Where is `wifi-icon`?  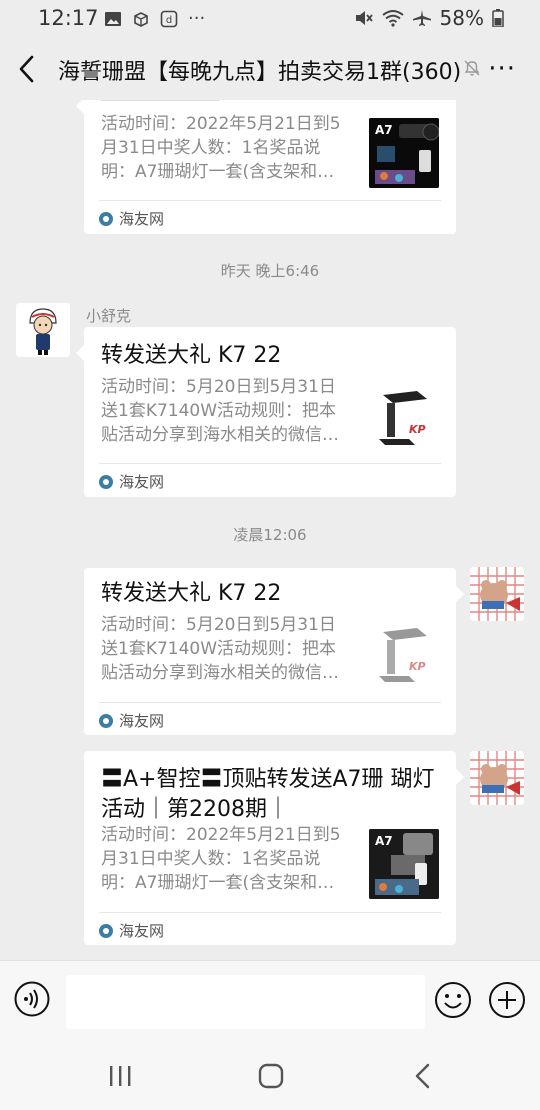 wifi-icon is located at coordinates (392, 18).